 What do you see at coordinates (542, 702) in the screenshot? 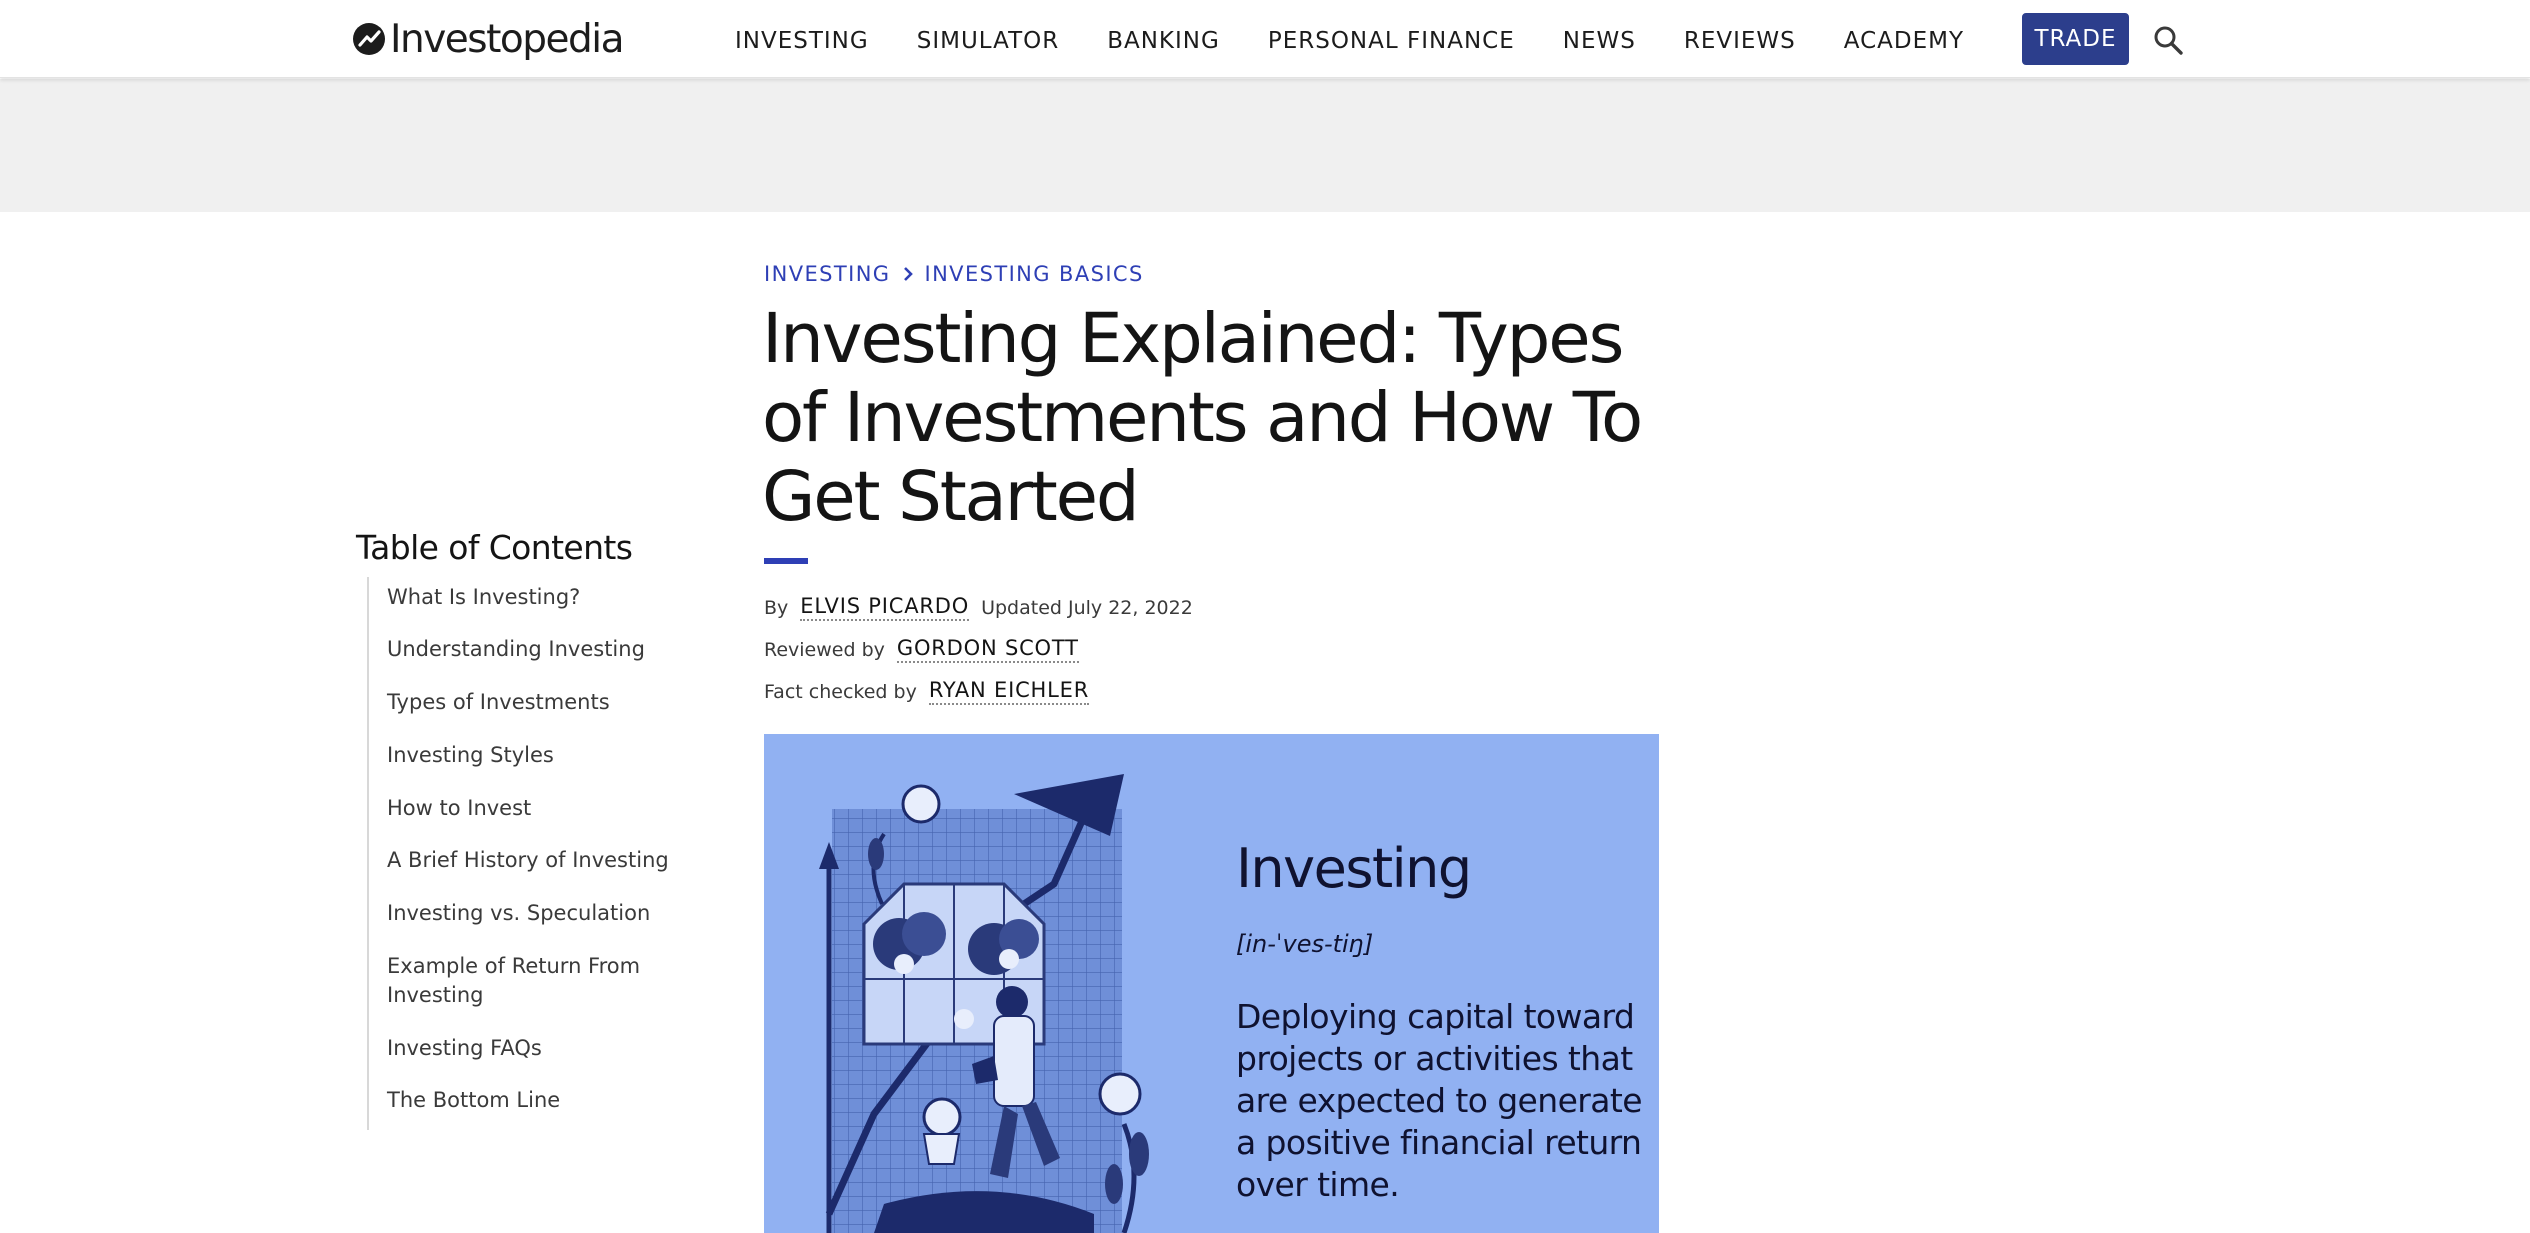
I see `toc-item-types-of-investments: Types of Investments` at bounding box center [542, 702].